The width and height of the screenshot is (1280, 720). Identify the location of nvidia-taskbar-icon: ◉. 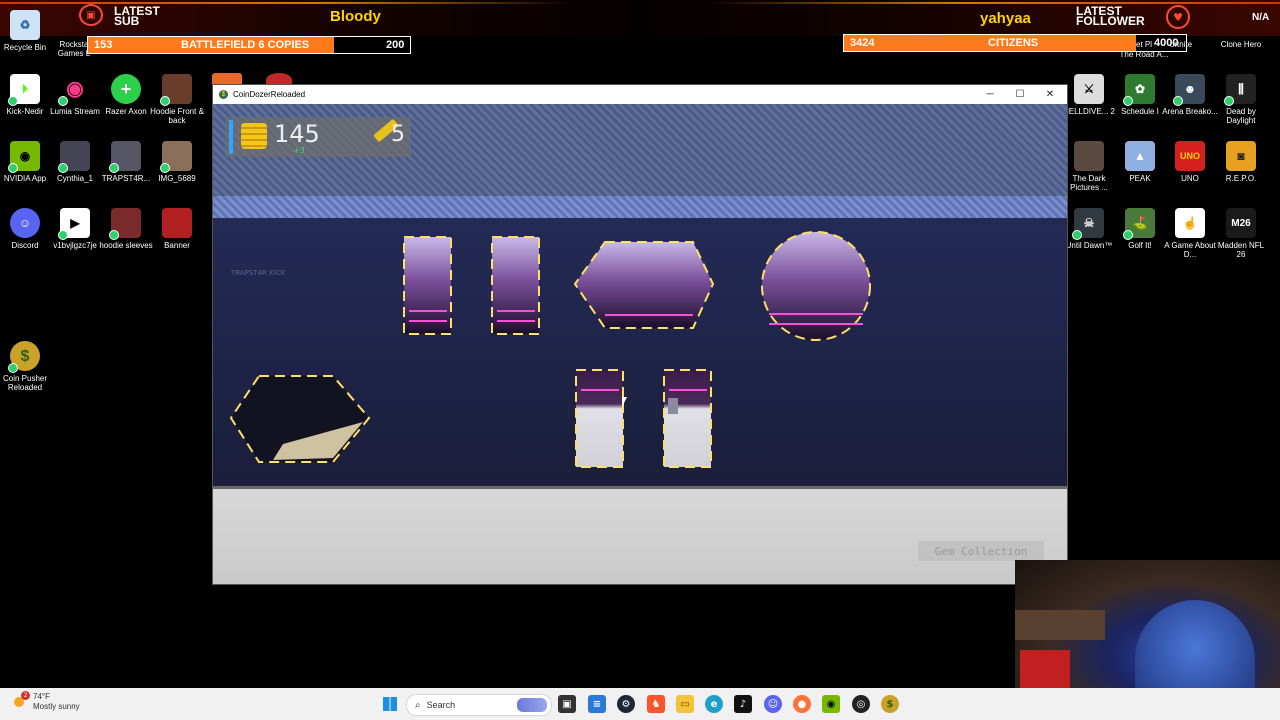
(831, 704).